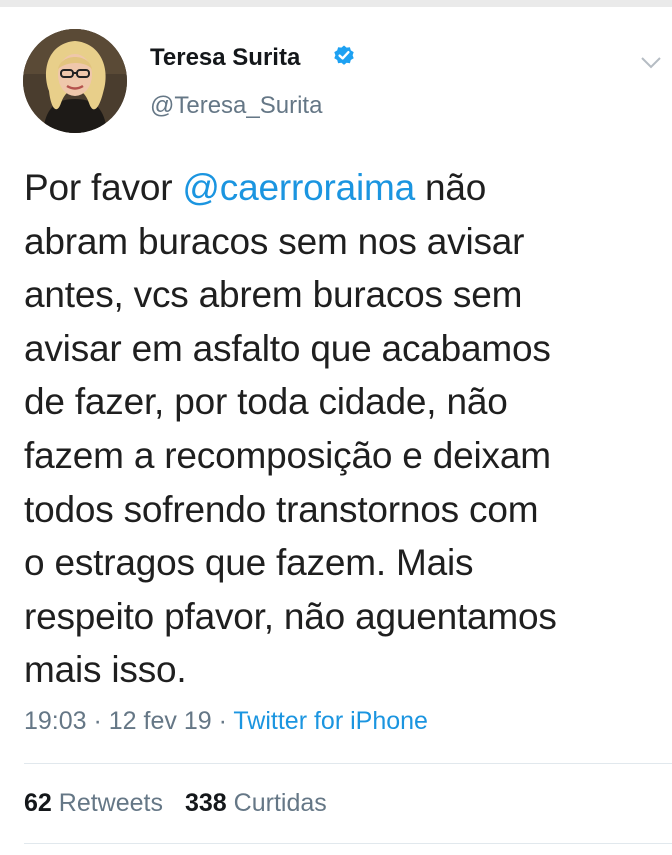 This screenshot has width=672, height=855. Describe the element at coordinates (330, 721) in the screenshot. I see `tweet-source-link: Twitter for iPhone` at that location.